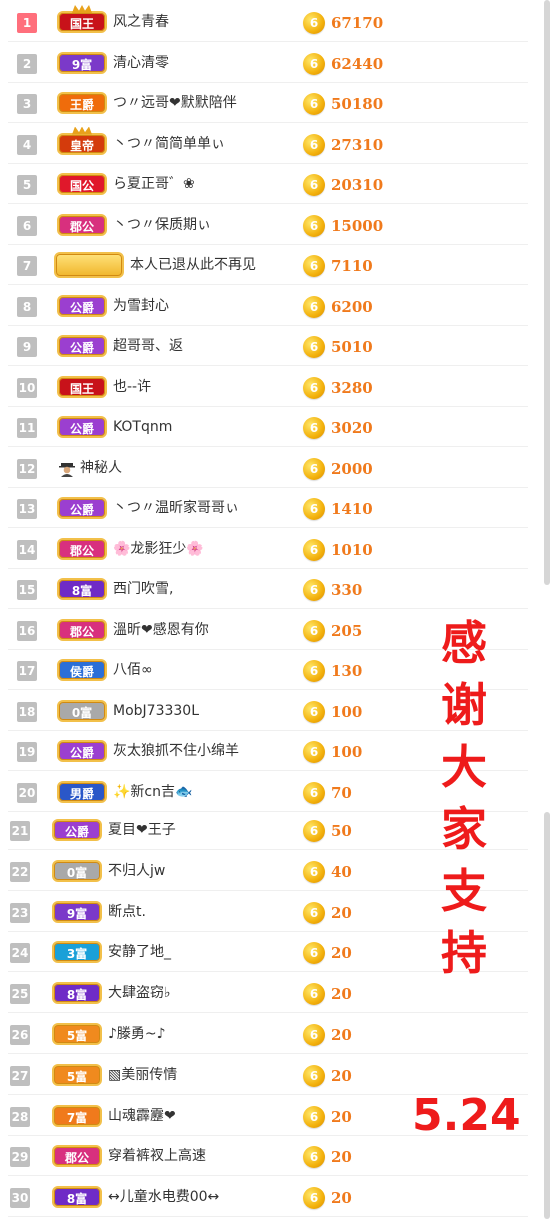  Describe the element at coordinates (132, 387) in the screenshot. I see `user-name: 也--许` at that location.